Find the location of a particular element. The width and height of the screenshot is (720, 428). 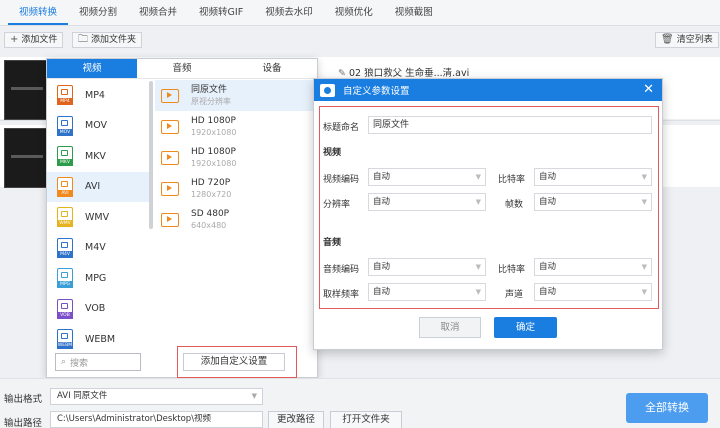

file-name: ✎ 02 狼口救父 生命垂...清.avi is located at coordinates (403, 72).